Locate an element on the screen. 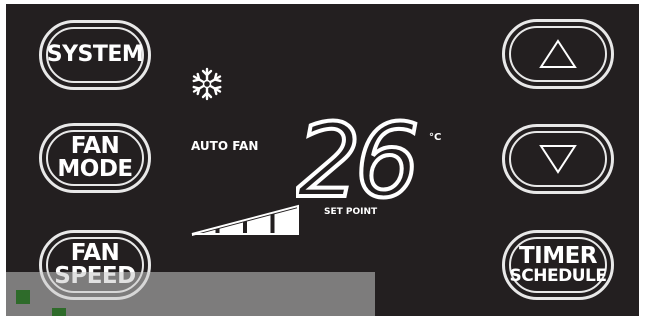 This screenshot has width=645, height=320. setpoint-label: SET POINT is located at coordinates (351, 212).